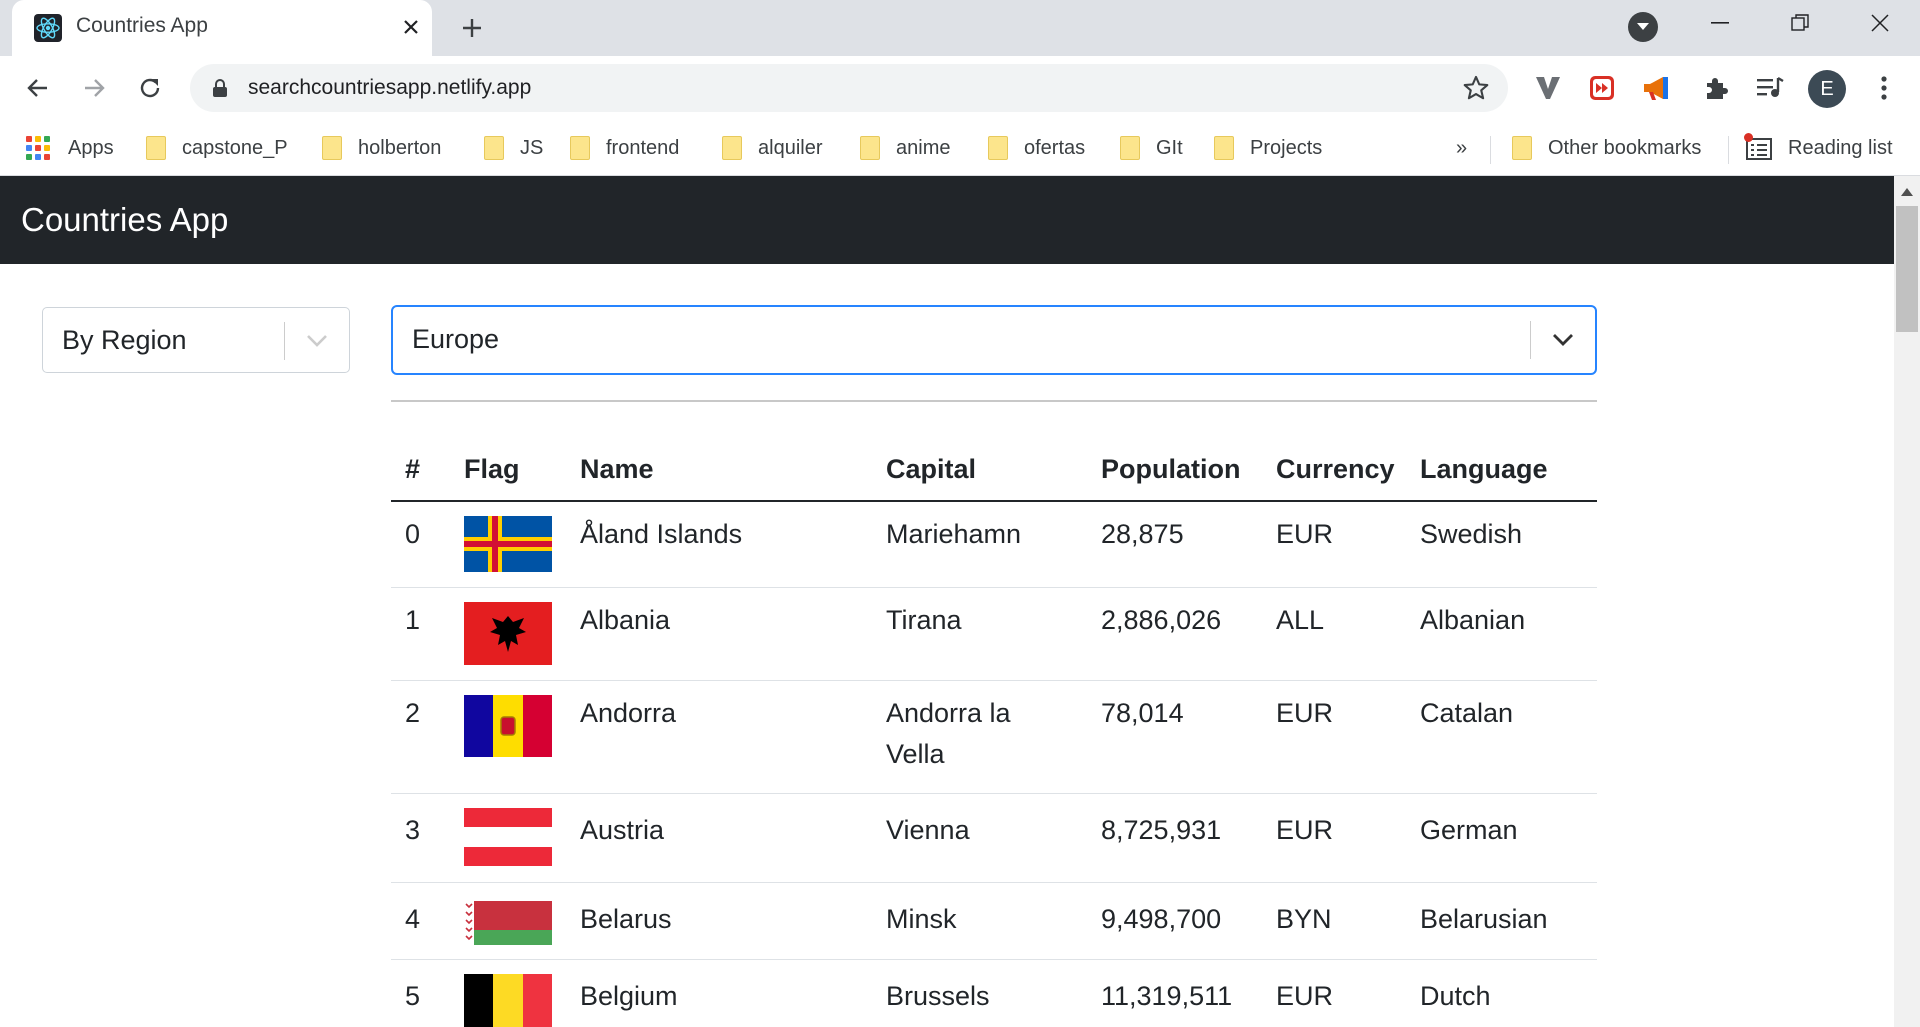 This screenshot has width=1920, height=1027. Describe the element at coordinates (472, 28) in the screenshot. I see `new-tab-button` at that location.